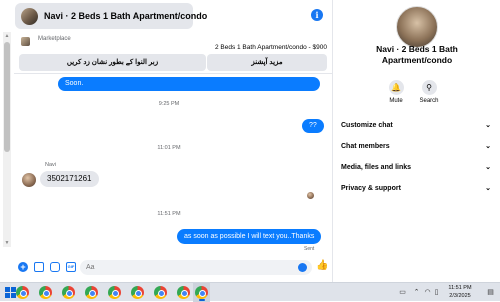 The height and width of the screenshot is (302, 500). I want to click on message-text: 3502171261, so click(69, 178).